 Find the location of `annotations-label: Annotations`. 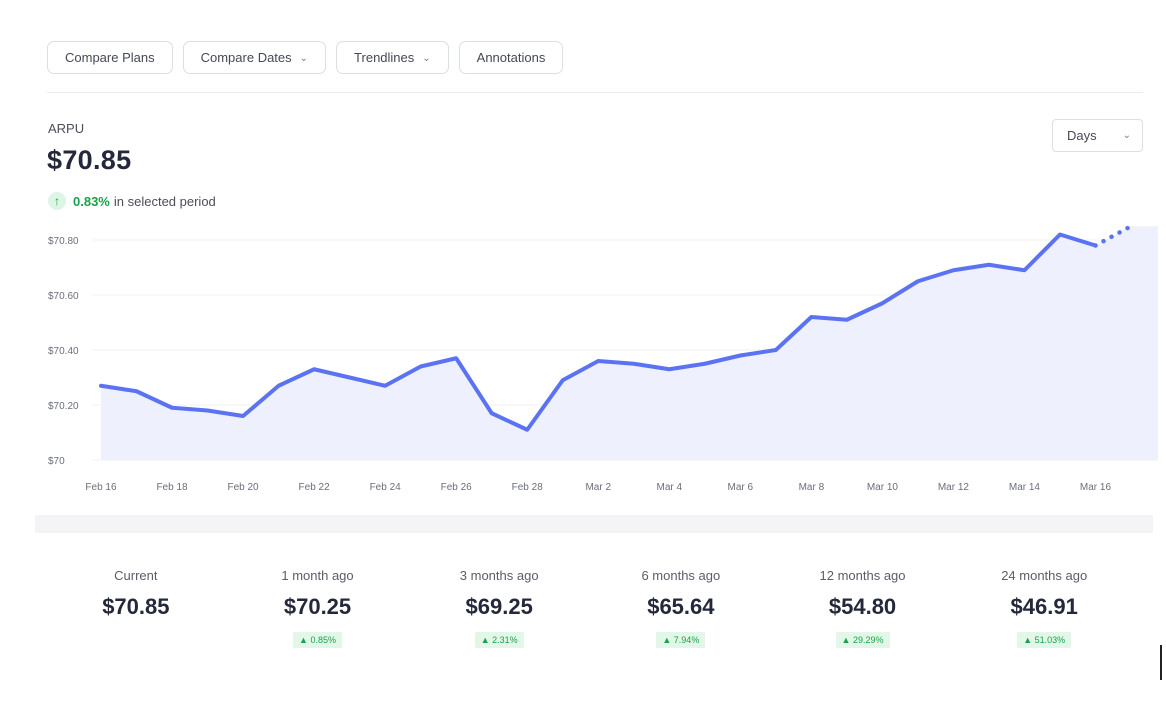

annotations-label: Annotations is located at coordinates (511, 57).